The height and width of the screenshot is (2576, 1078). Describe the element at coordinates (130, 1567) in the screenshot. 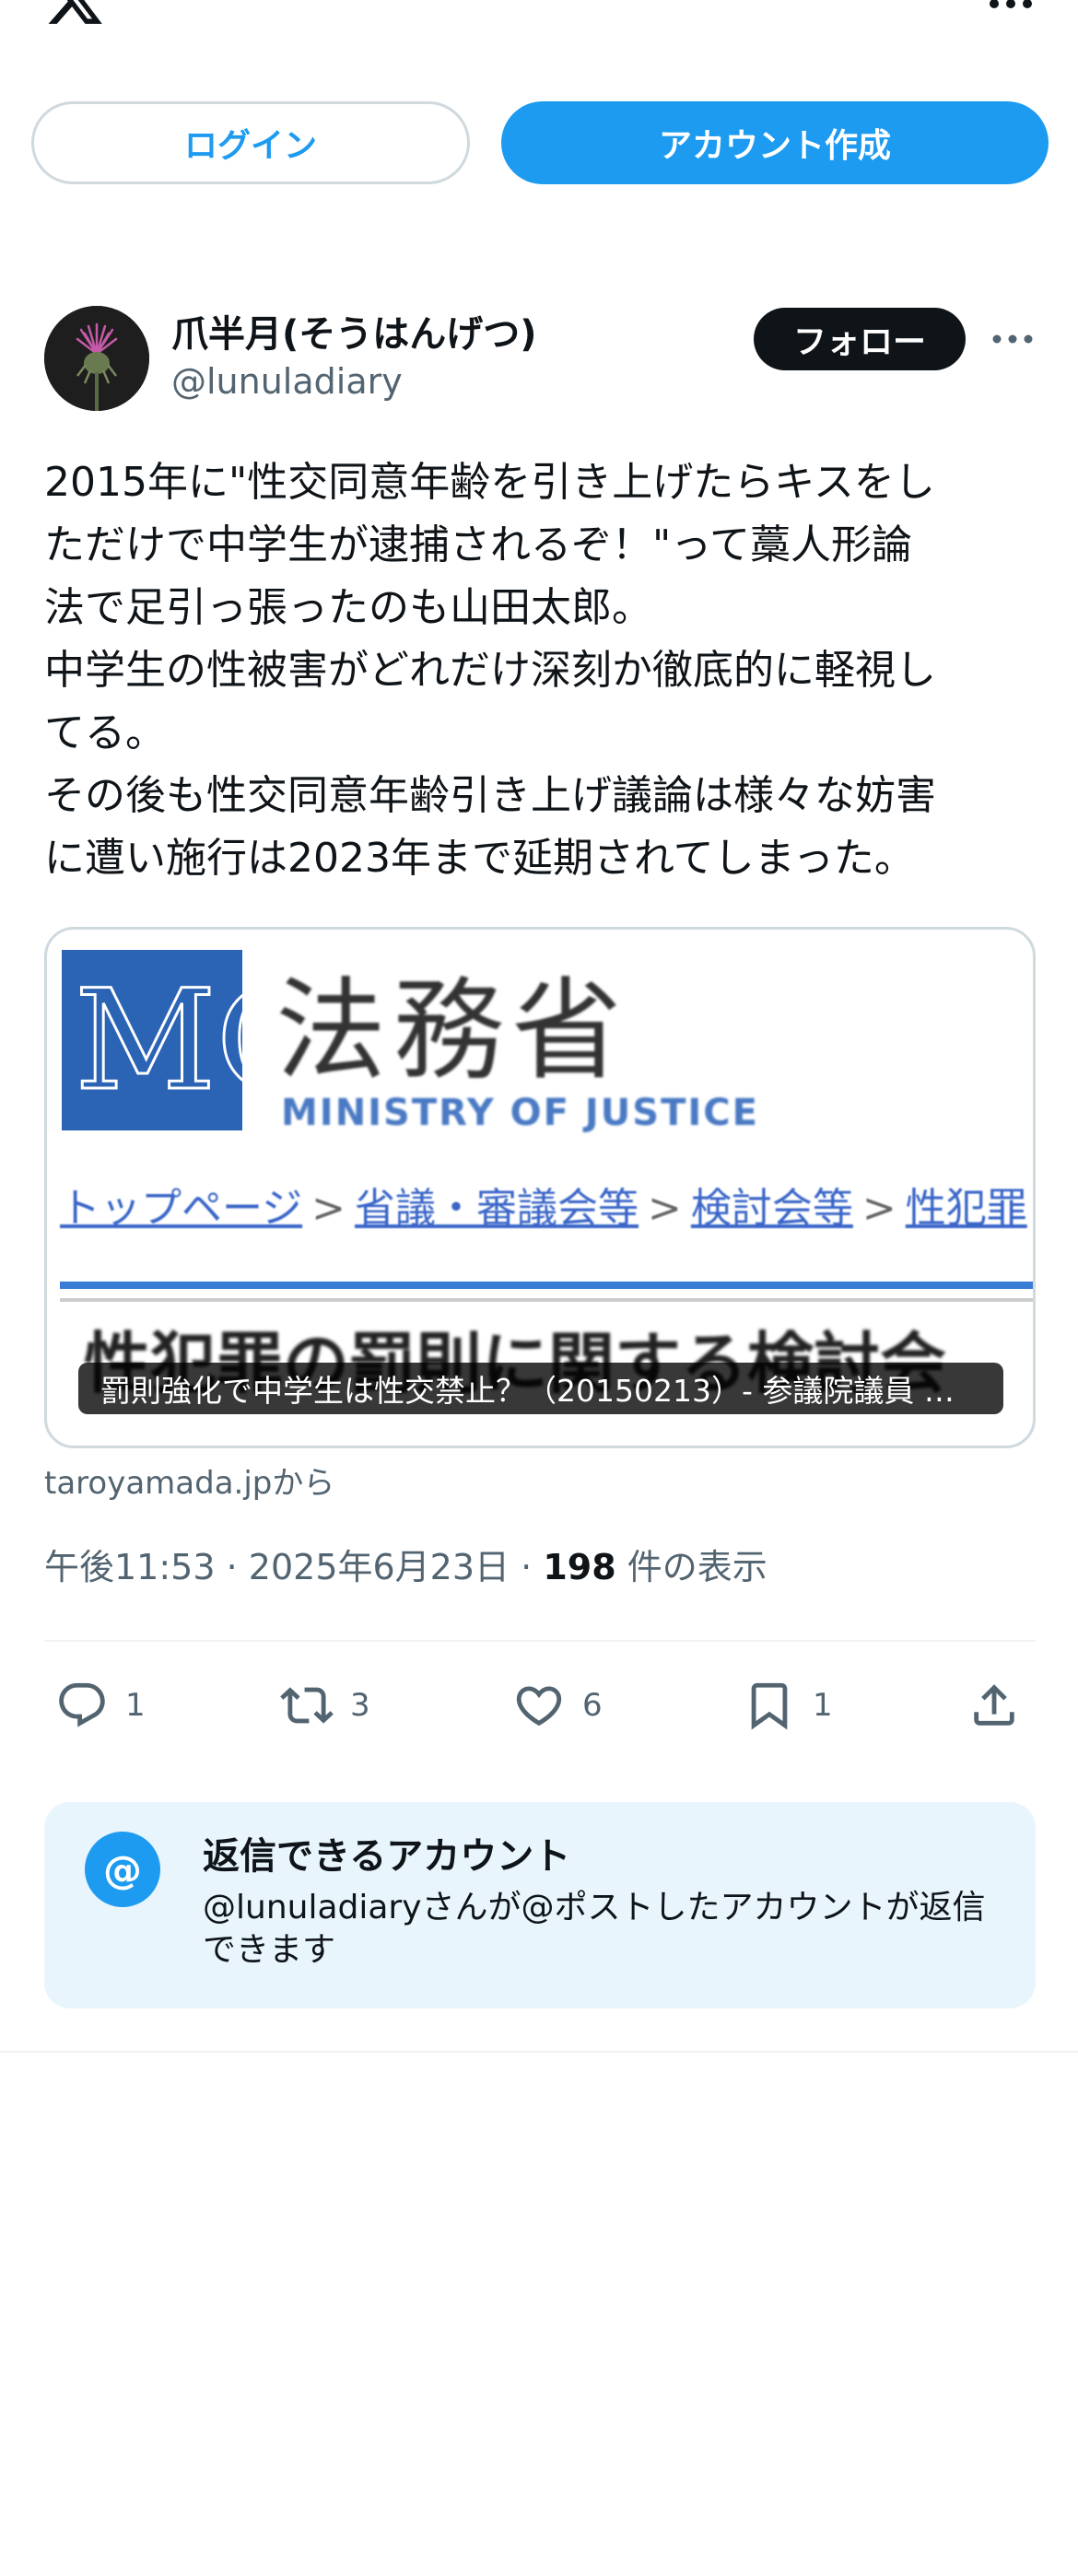

I see `post-time: 午後11:53` at that location.